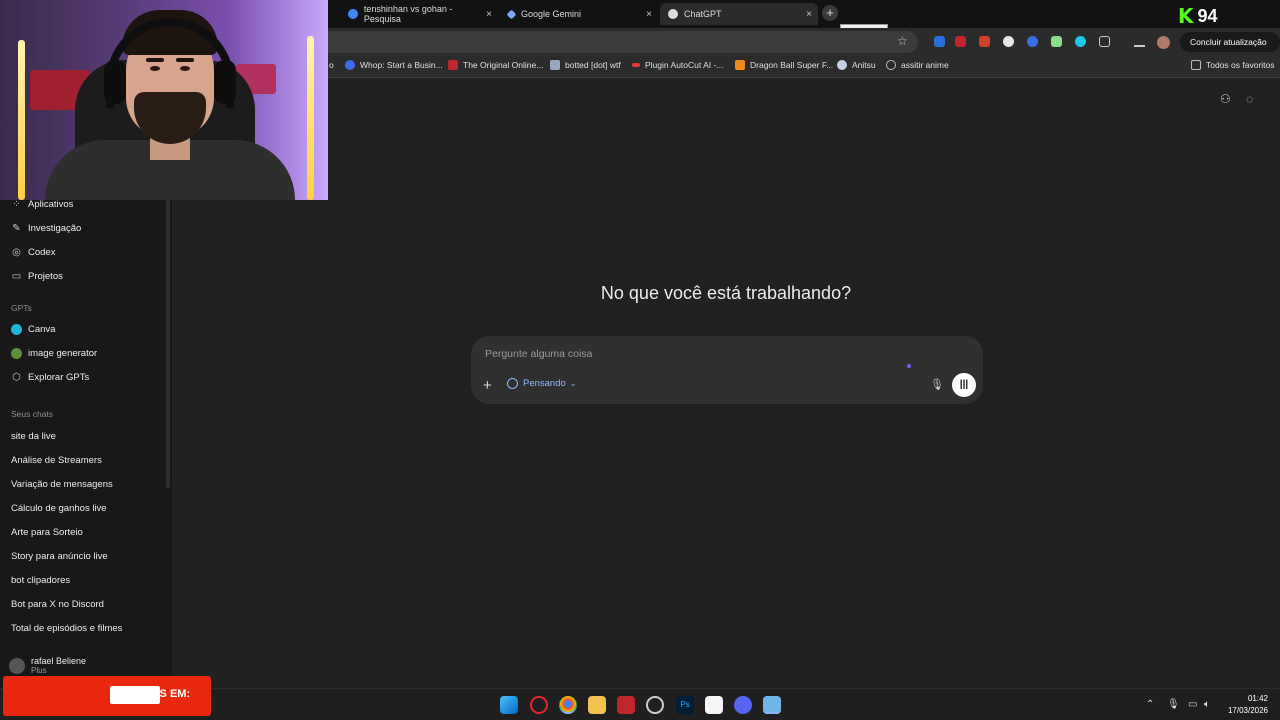  I want to click on chat-item: Bot para X no Discord, so click(57, 604).